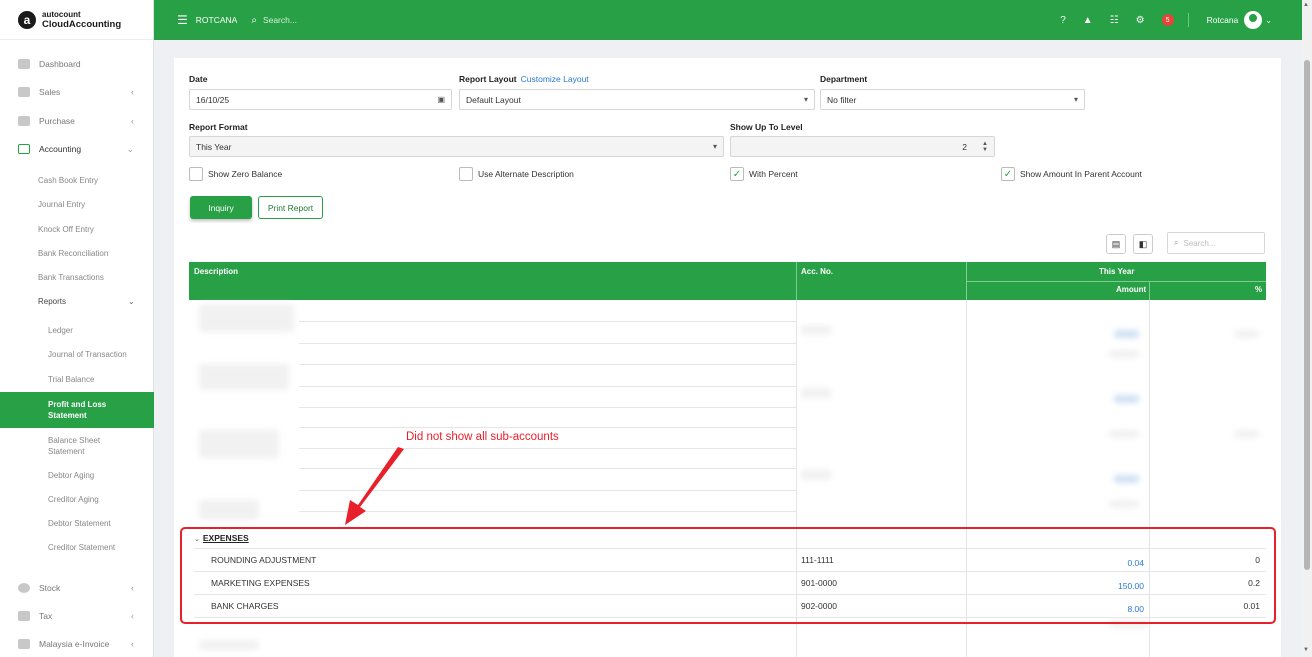 The image size is (1312, 657). What do you see at coordinates (77, 588) in the screenshot?
I see `sidebar-item-stock: Stock ‹` at bounding box center [77, 588].